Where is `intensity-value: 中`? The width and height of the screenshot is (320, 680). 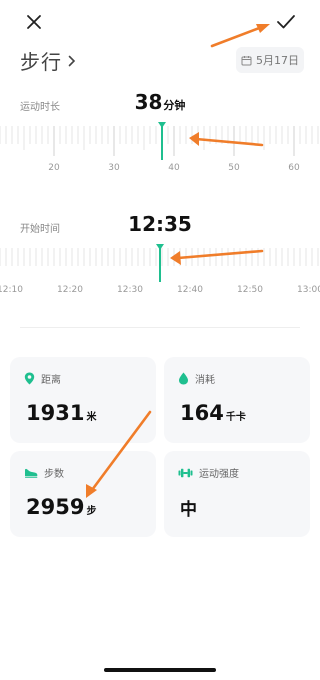 intensity-value: 中 is located at coordinates (188, 510).